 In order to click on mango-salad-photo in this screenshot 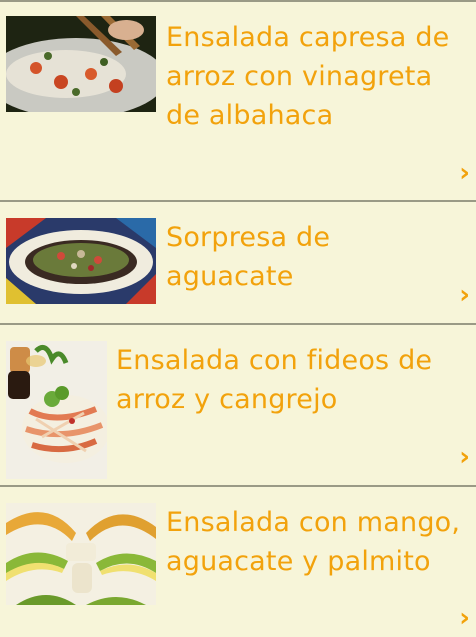, I will do `click(81, 554)`.